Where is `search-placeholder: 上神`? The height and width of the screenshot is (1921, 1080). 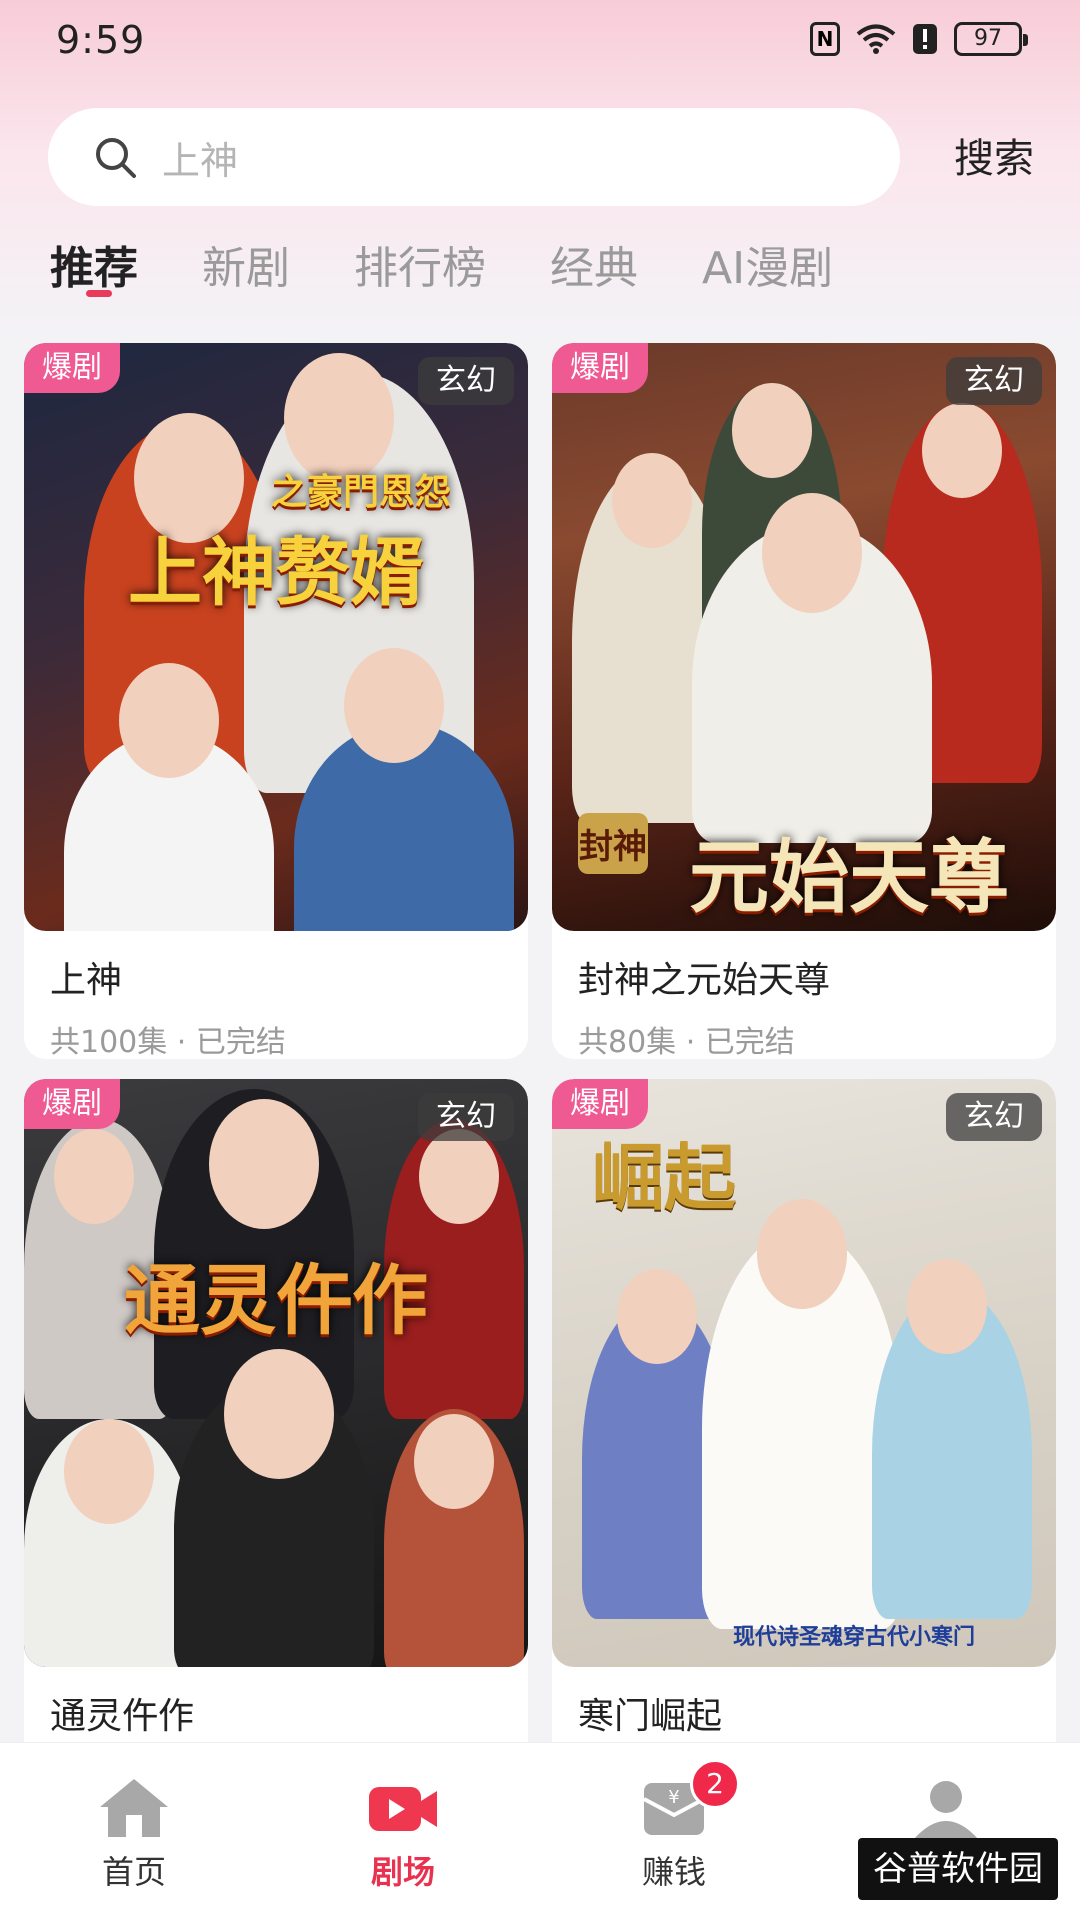
search-placeholder: 上神 is located at coordinates (200, 160).